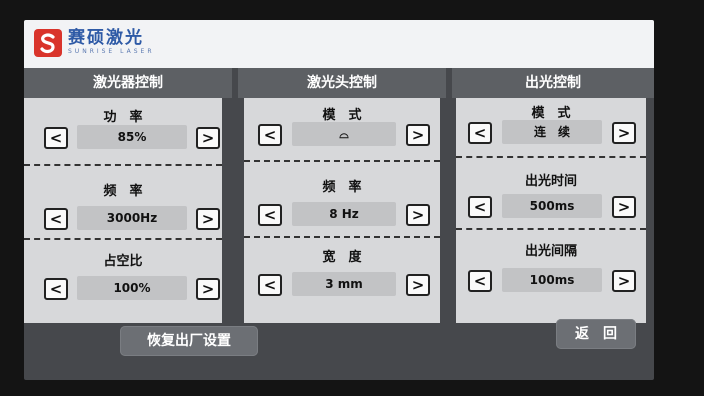 This screenshot has width=704, height=396. What do you see at coordinates (551, 193) in the screenshot?
I see `section-emission-time: 出光时间 < 500ms >` at bounding box center [551, 193].